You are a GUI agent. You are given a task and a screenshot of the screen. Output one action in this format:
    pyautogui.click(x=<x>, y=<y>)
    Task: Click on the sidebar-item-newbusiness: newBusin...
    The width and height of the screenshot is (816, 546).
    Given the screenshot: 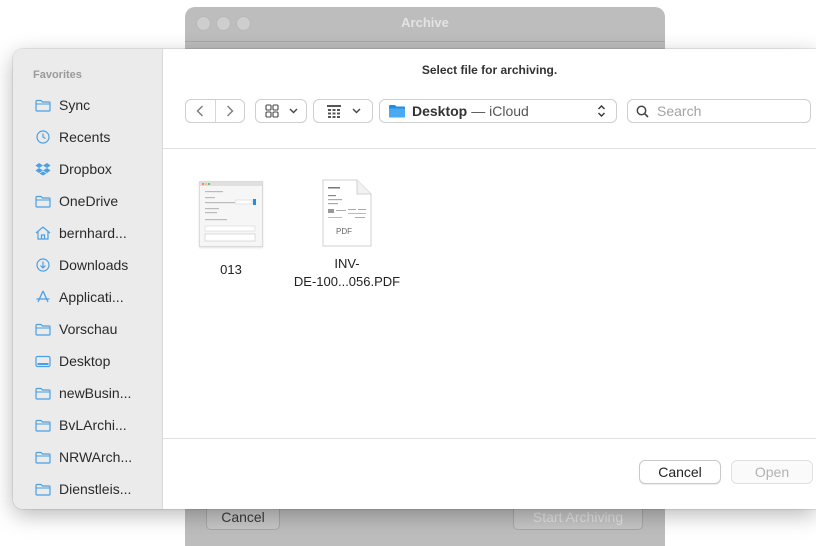 What is the action you would take?
    pyautogui.click(x=87, y=393)
    